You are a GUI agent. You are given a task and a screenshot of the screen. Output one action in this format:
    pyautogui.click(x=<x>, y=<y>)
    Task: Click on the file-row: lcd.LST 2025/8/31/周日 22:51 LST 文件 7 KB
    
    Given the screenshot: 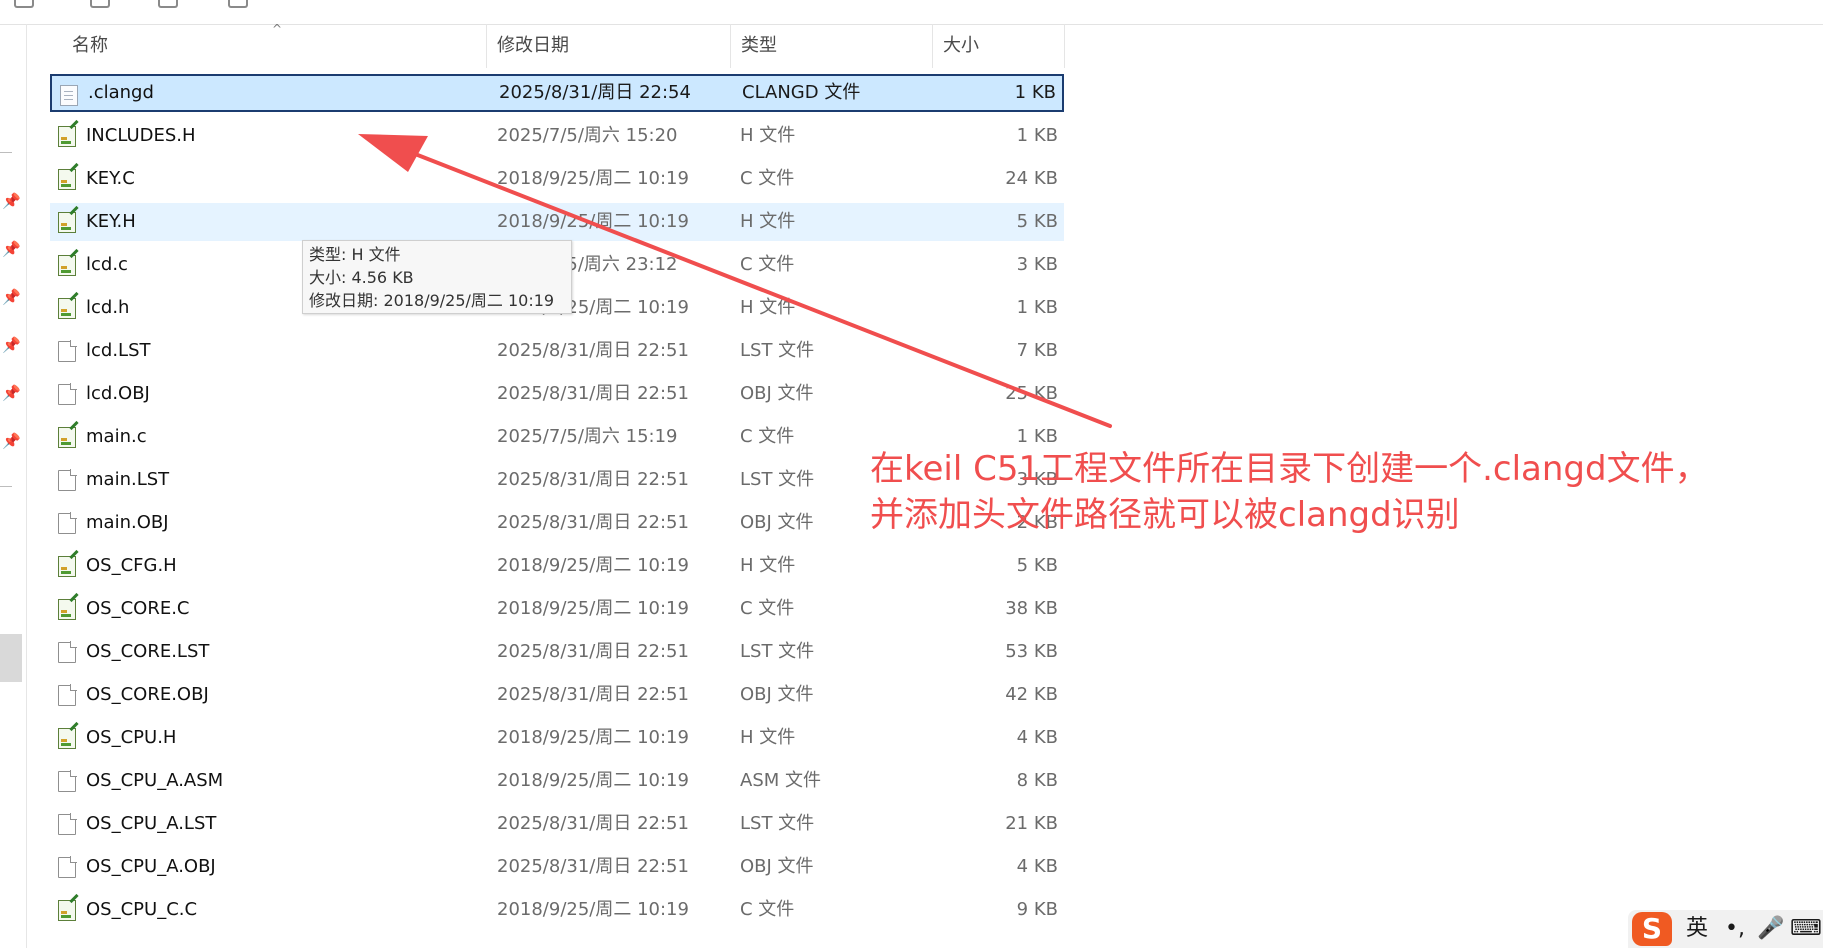 What is the action you would take?
    pyautogui.click(x=557, y=351)
    